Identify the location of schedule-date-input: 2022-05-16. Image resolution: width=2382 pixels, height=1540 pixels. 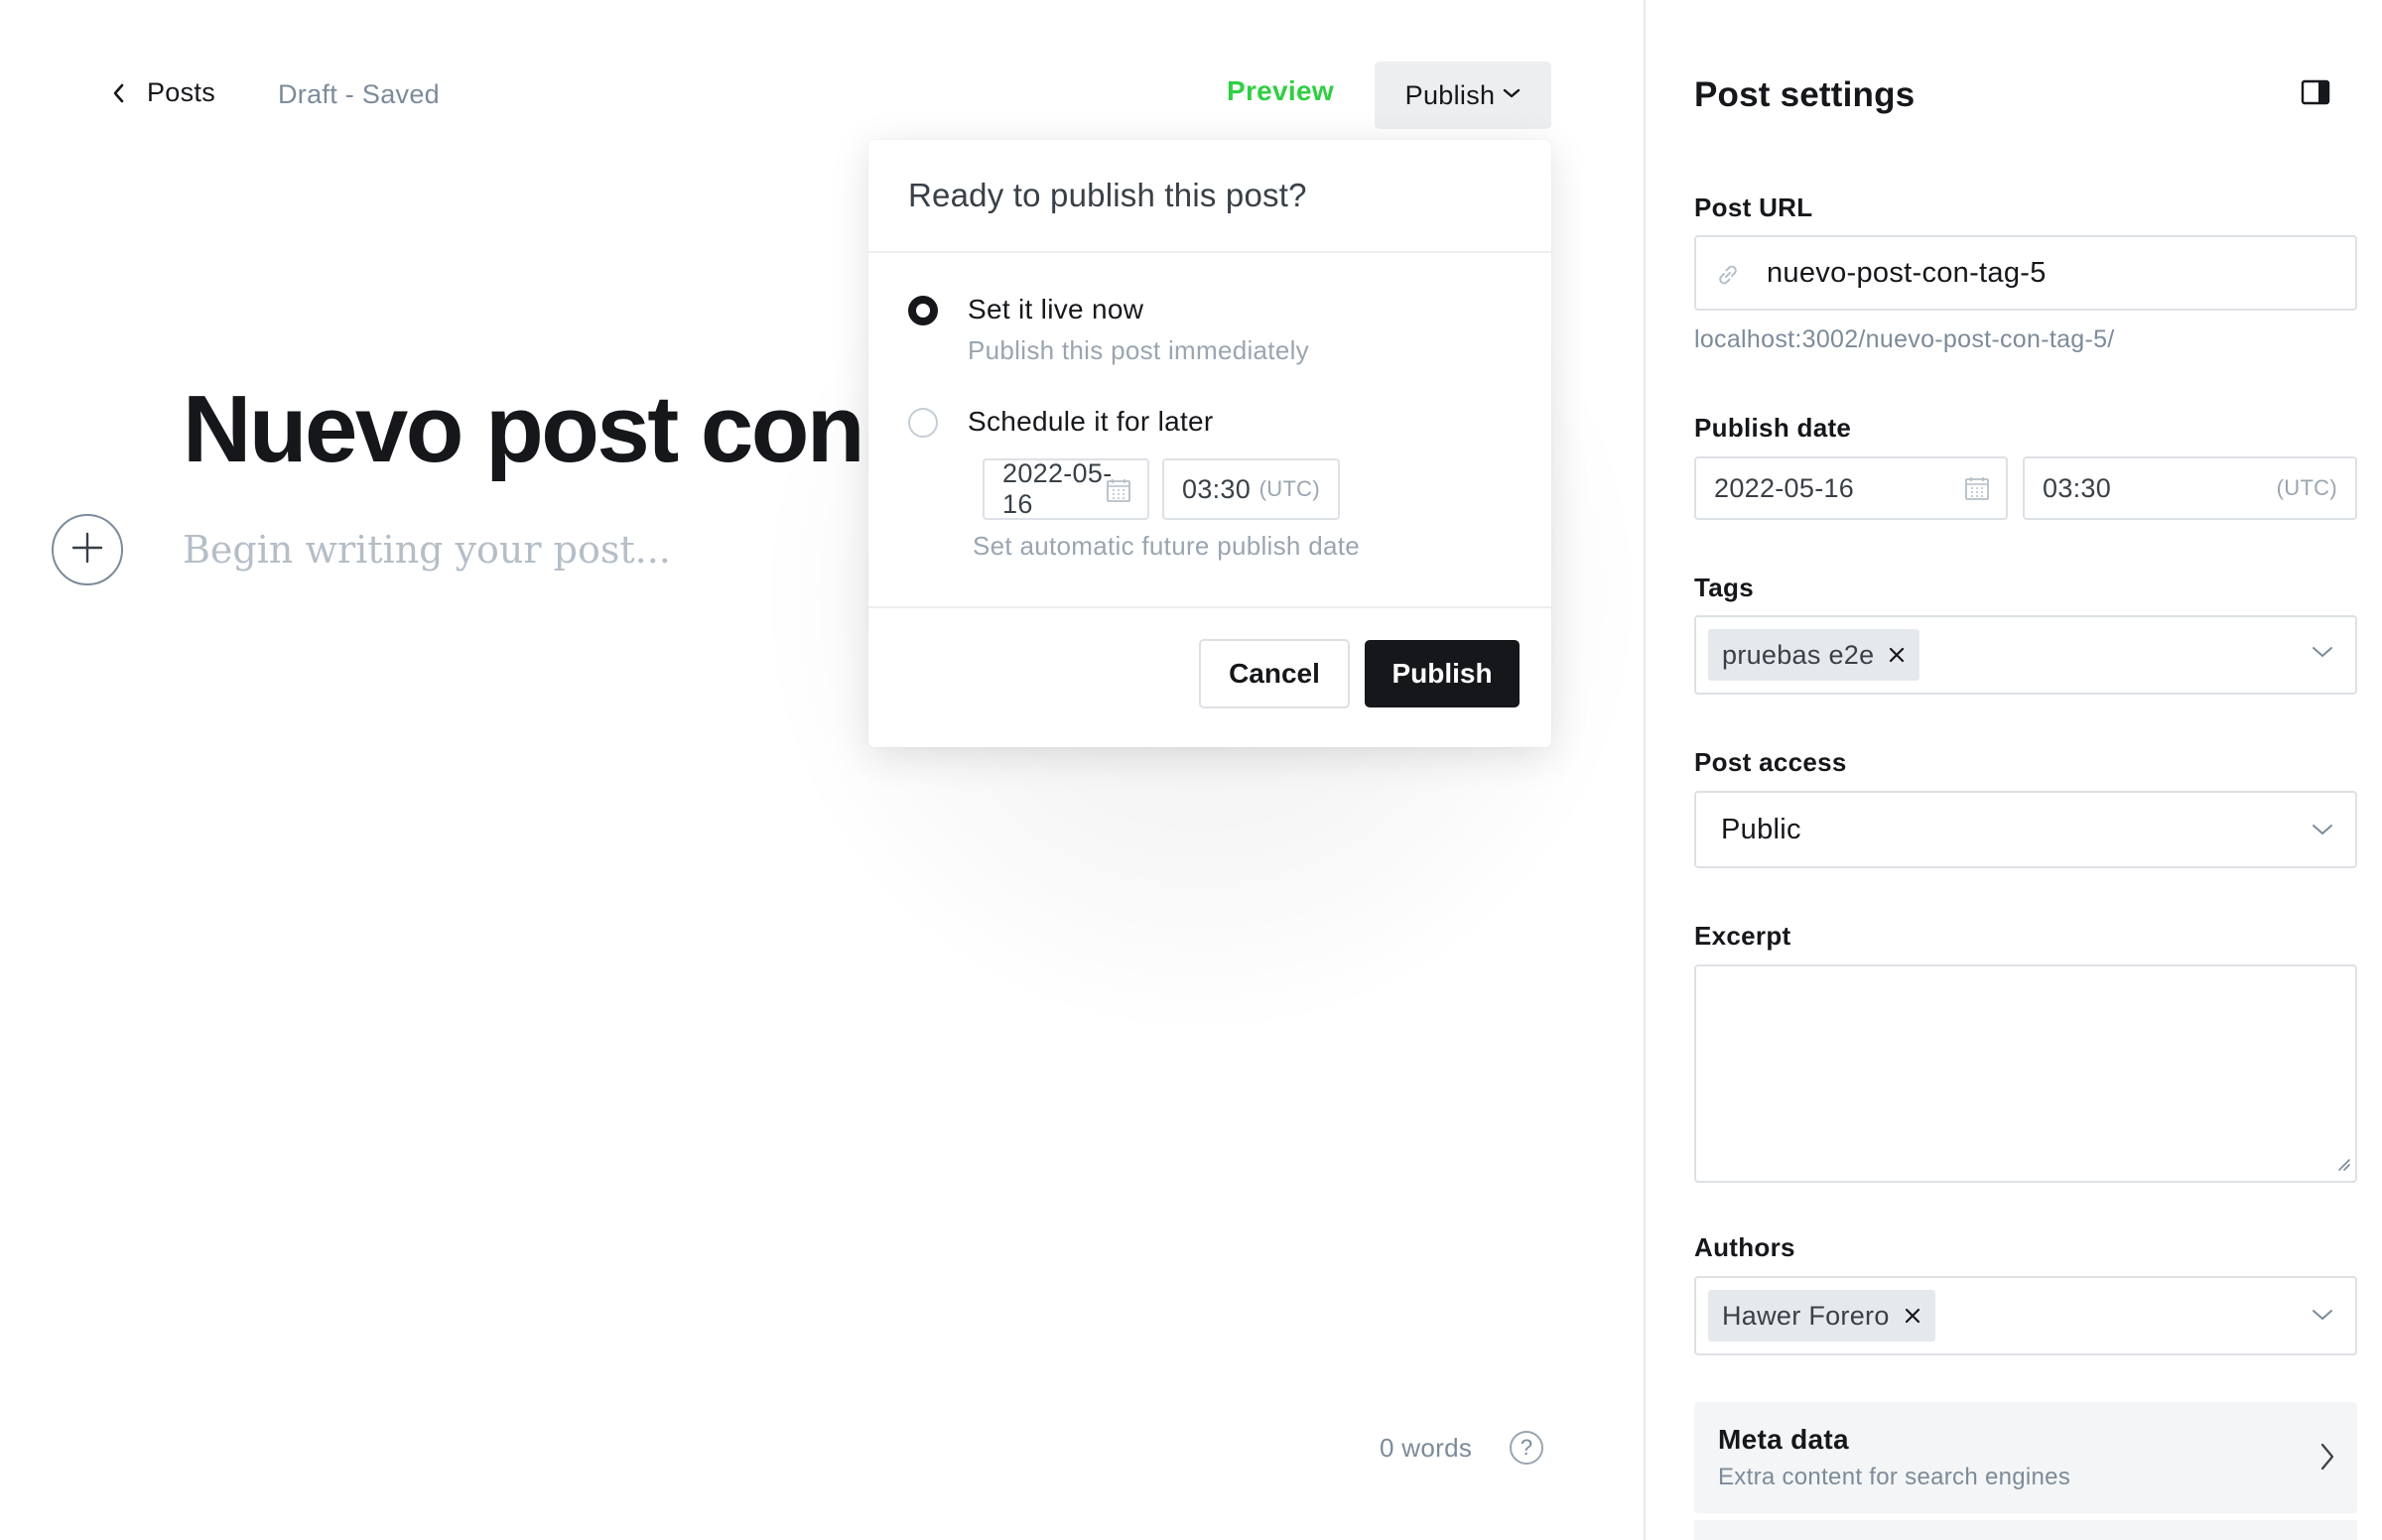
(1066, 489).